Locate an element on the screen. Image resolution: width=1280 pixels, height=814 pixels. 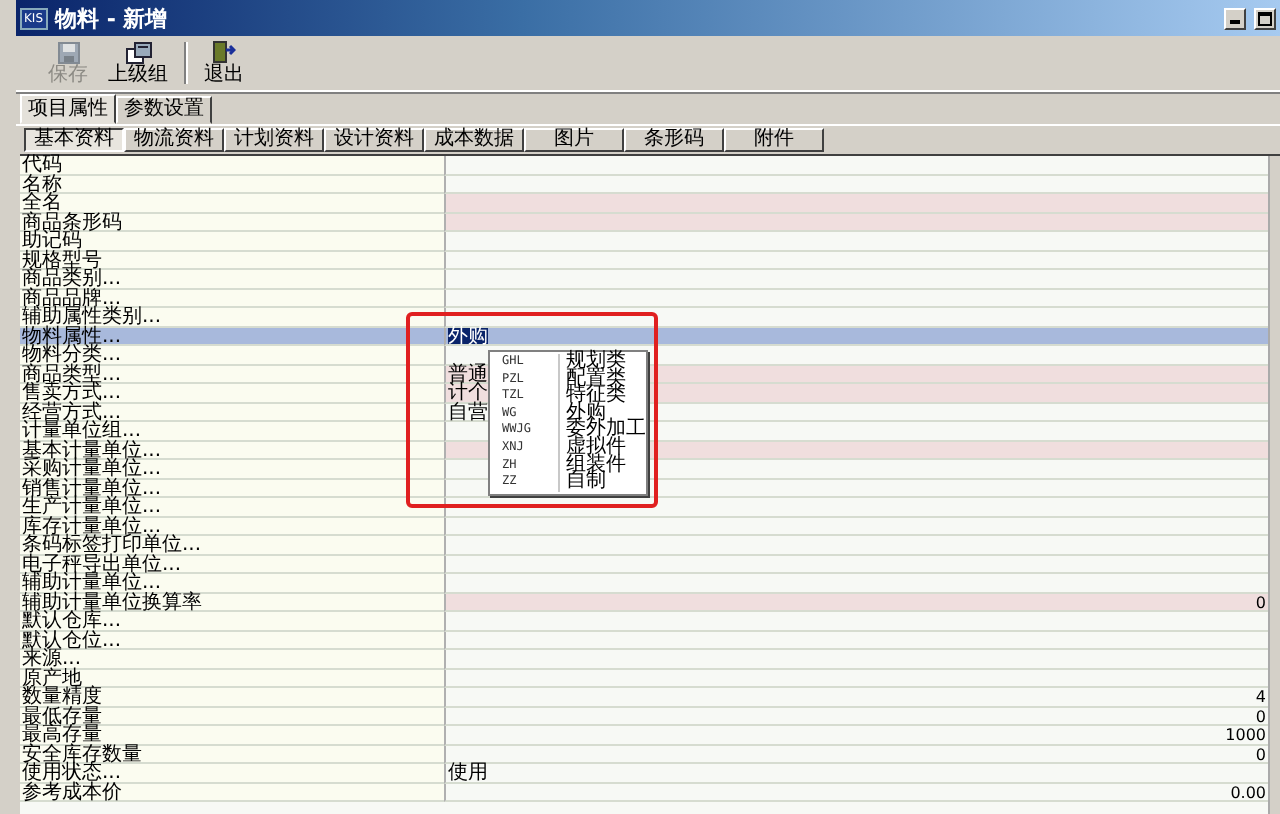
save-icon is located at coordinates (68, 52).